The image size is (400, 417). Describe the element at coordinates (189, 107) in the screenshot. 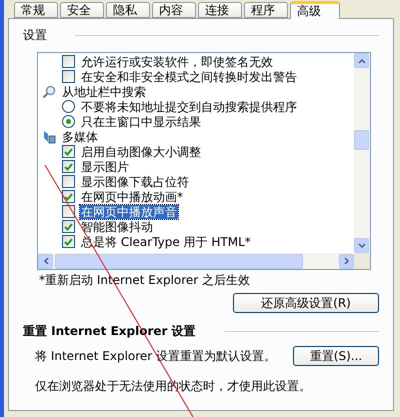

I see `option-label: 不要将未知地址提交到自动搜索提供程序` at that location.